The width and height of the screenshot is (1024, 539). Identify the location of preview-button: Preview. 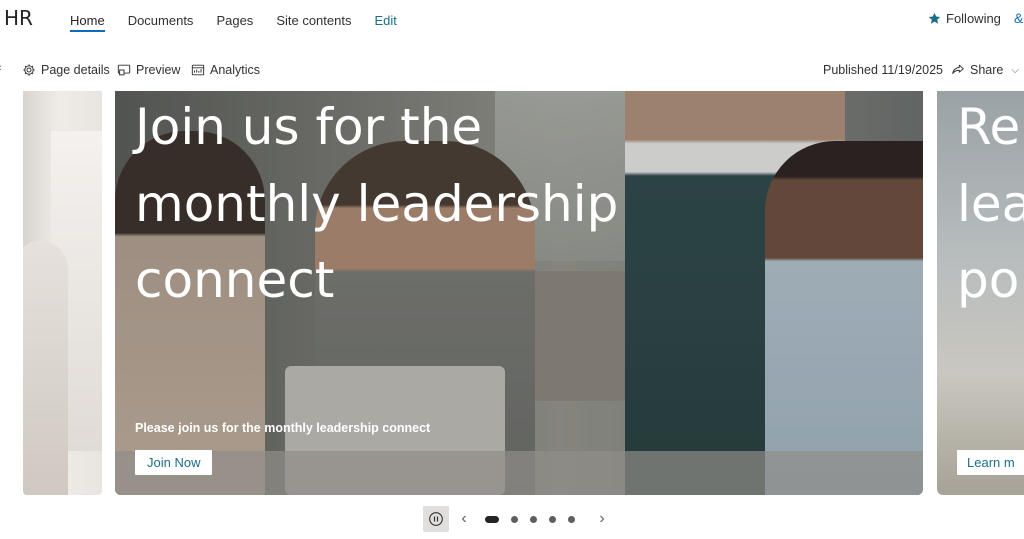
(148, 70).